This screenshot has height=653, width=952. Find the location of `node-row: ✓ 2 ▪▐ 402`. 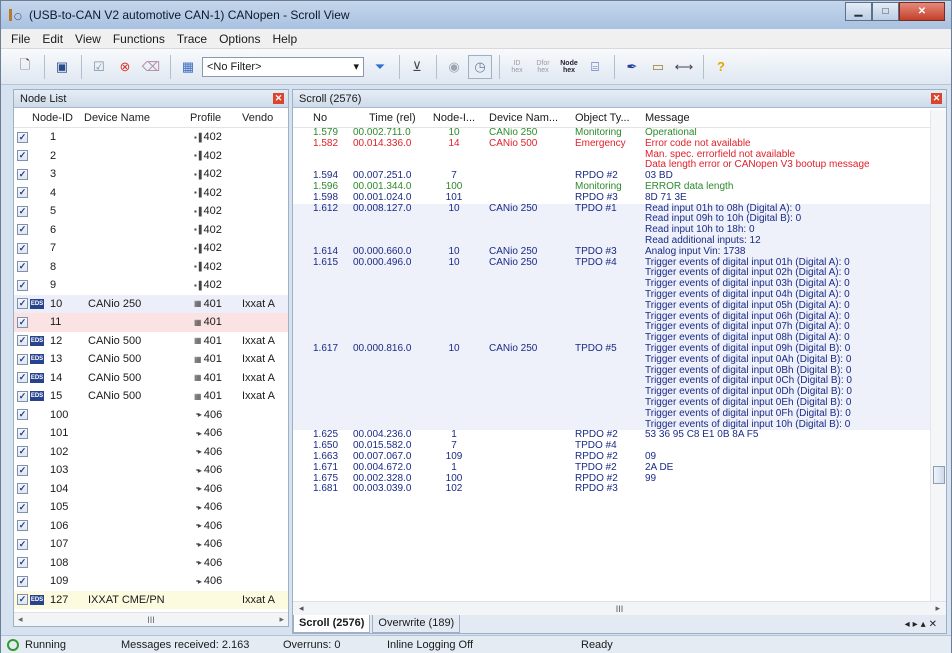

node-row: ✓ 2 ▪▐ 402 is located at coordinates (151, 156).